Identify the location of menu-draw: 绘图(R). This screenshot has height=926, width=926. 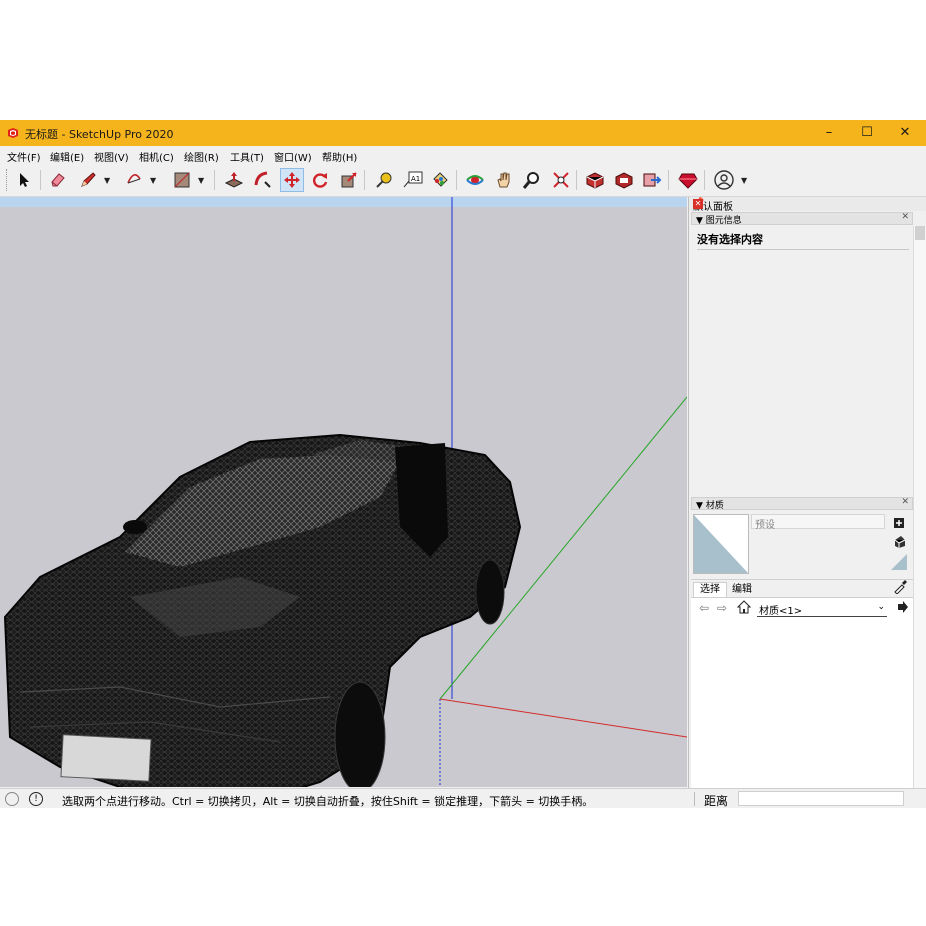
(201, 156).